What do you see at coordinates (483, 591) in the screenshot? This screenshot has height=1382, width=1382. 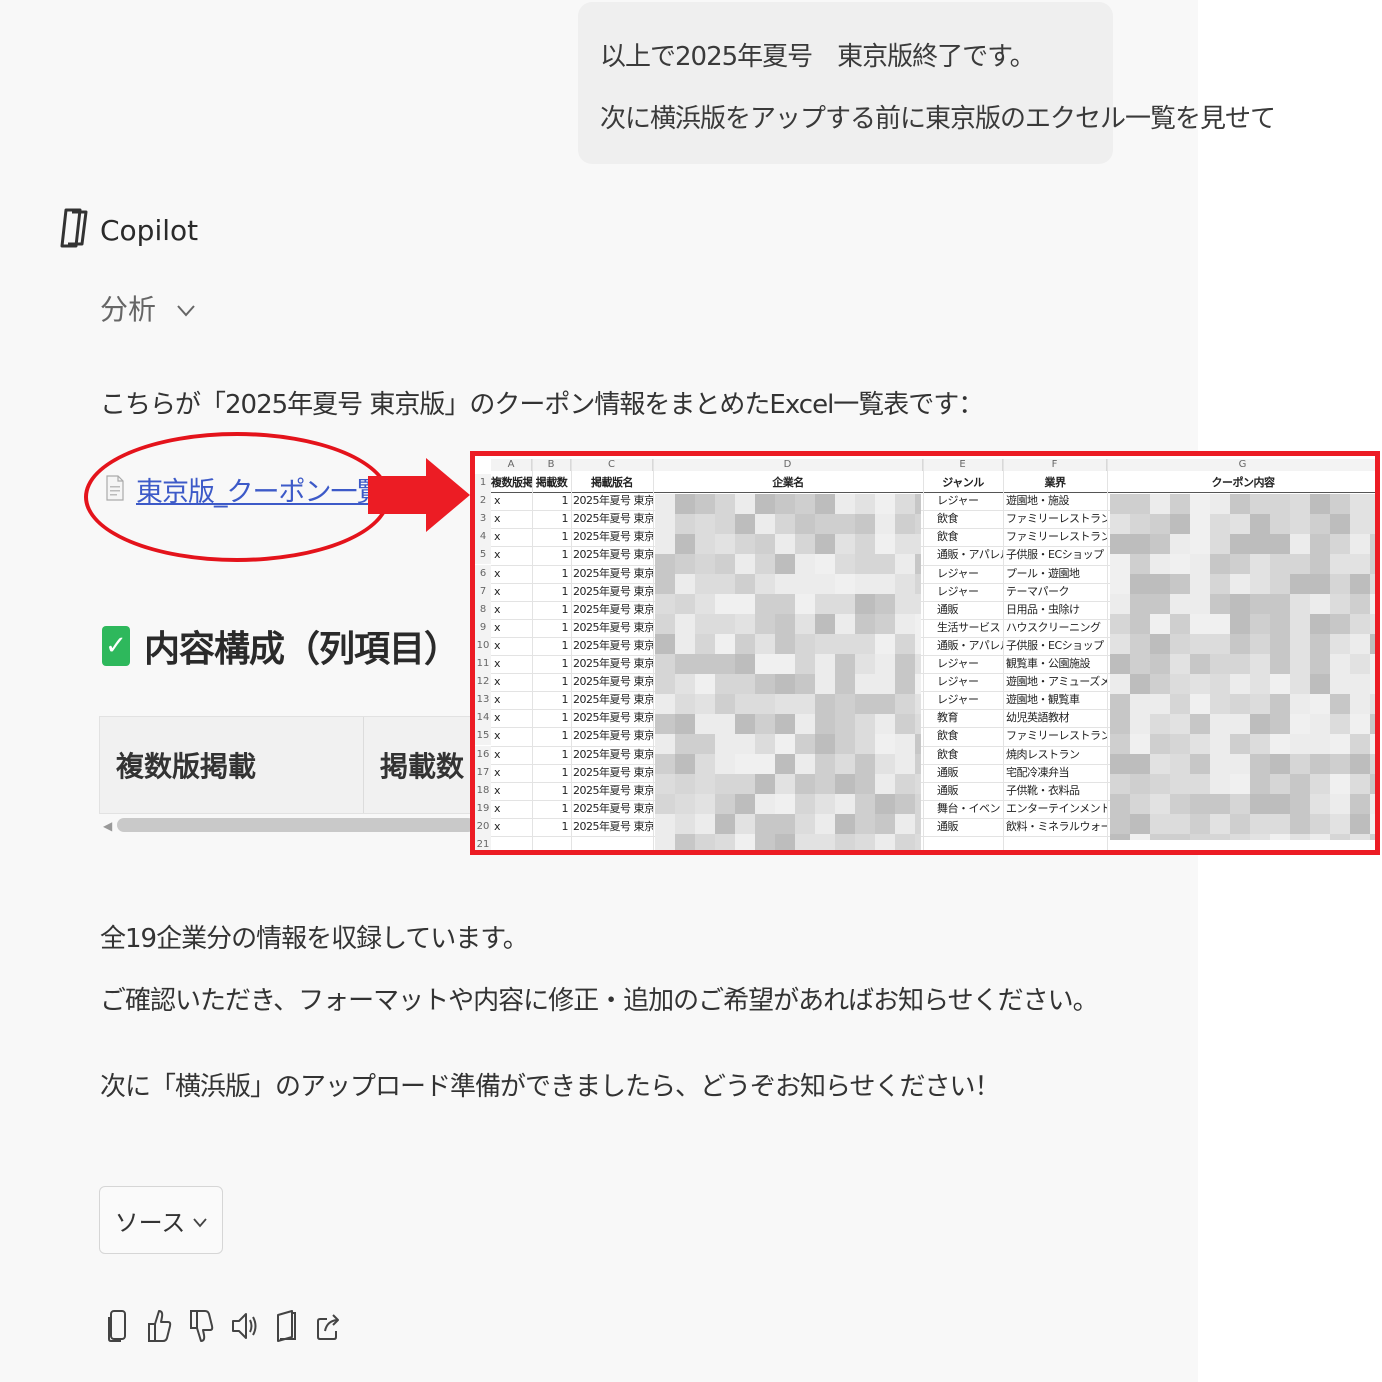 I see `excel-row-number: 7` at bounding box center [483, 591].